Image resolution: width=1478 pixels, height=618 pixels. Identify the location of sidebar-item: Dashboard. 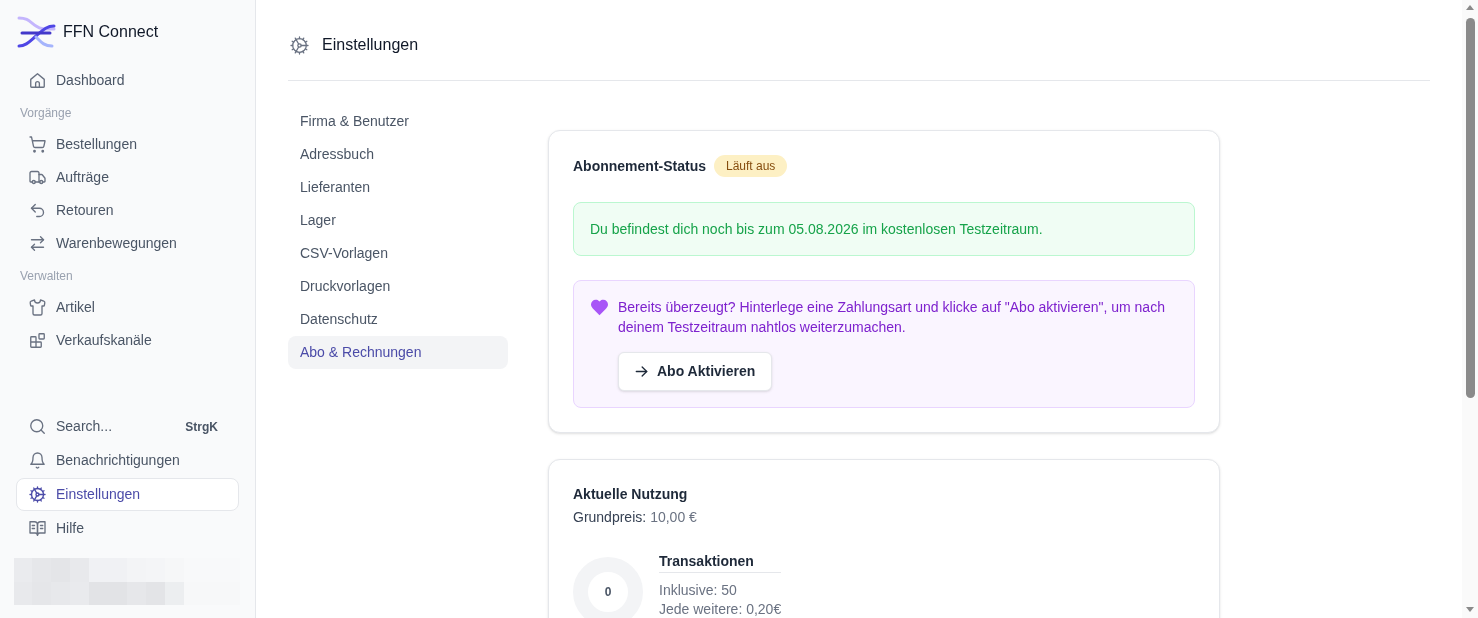
(127, 80).